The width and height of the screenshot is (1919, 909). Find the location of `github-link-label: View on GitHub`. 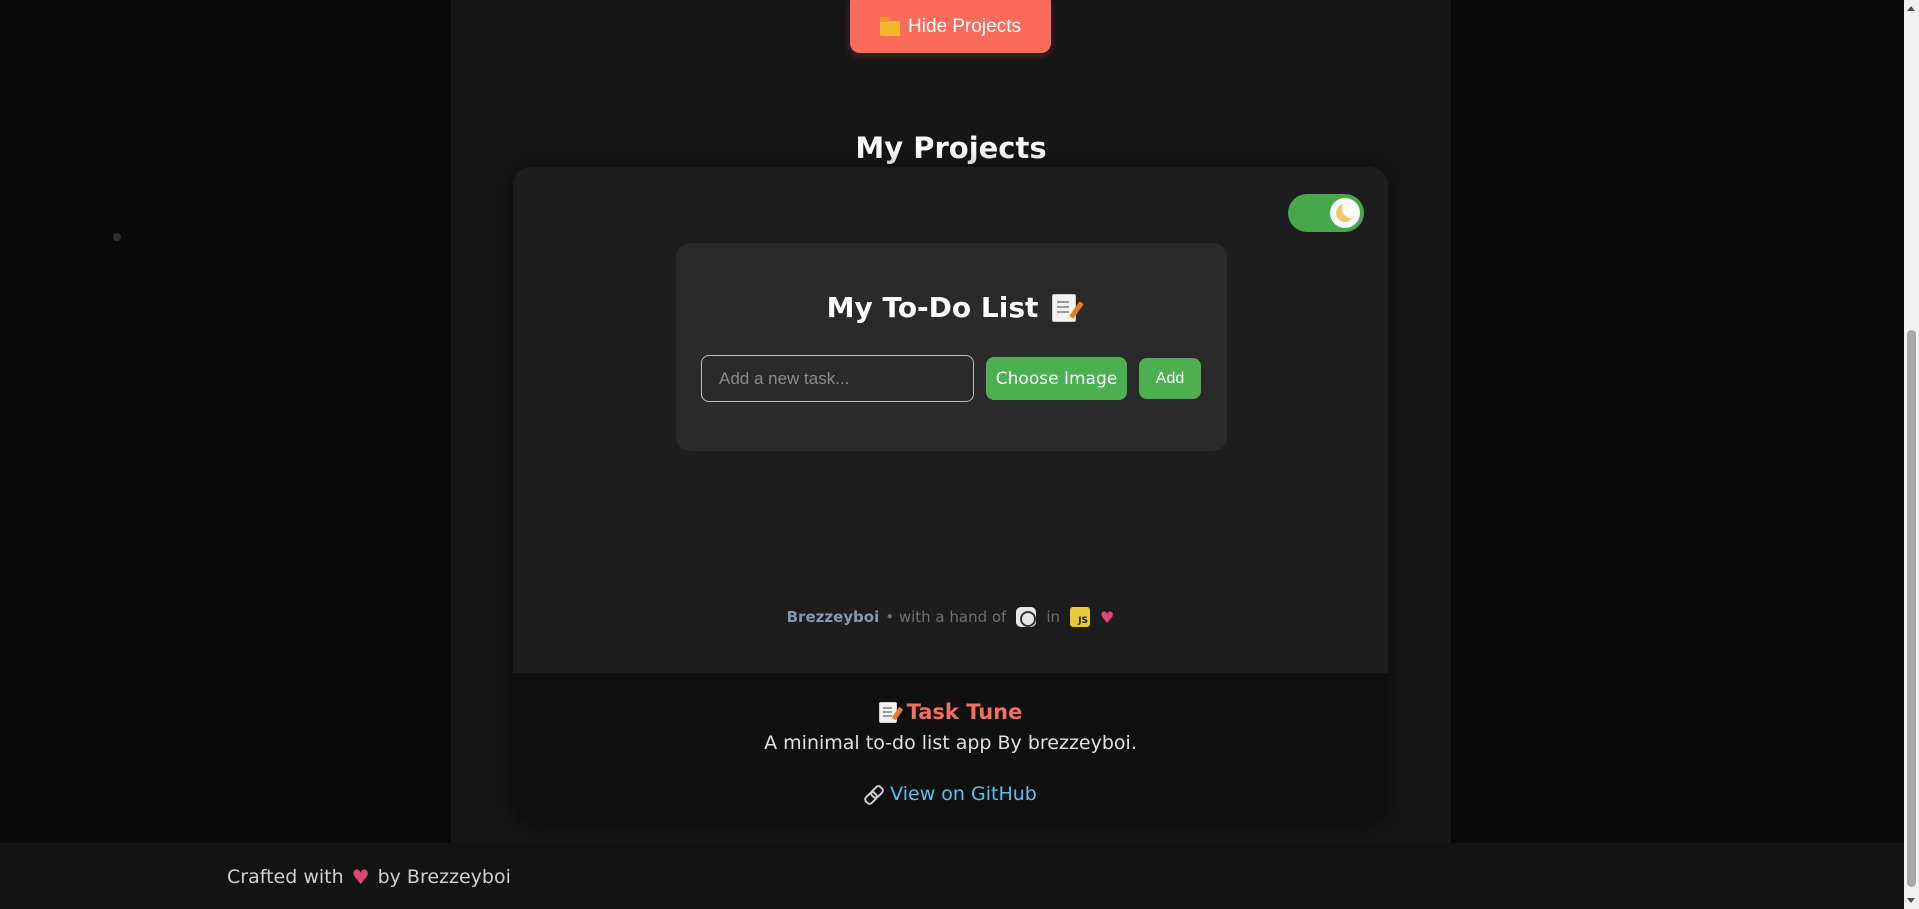

github-link-label: View on GitHub is located at coordinates (963, 794).